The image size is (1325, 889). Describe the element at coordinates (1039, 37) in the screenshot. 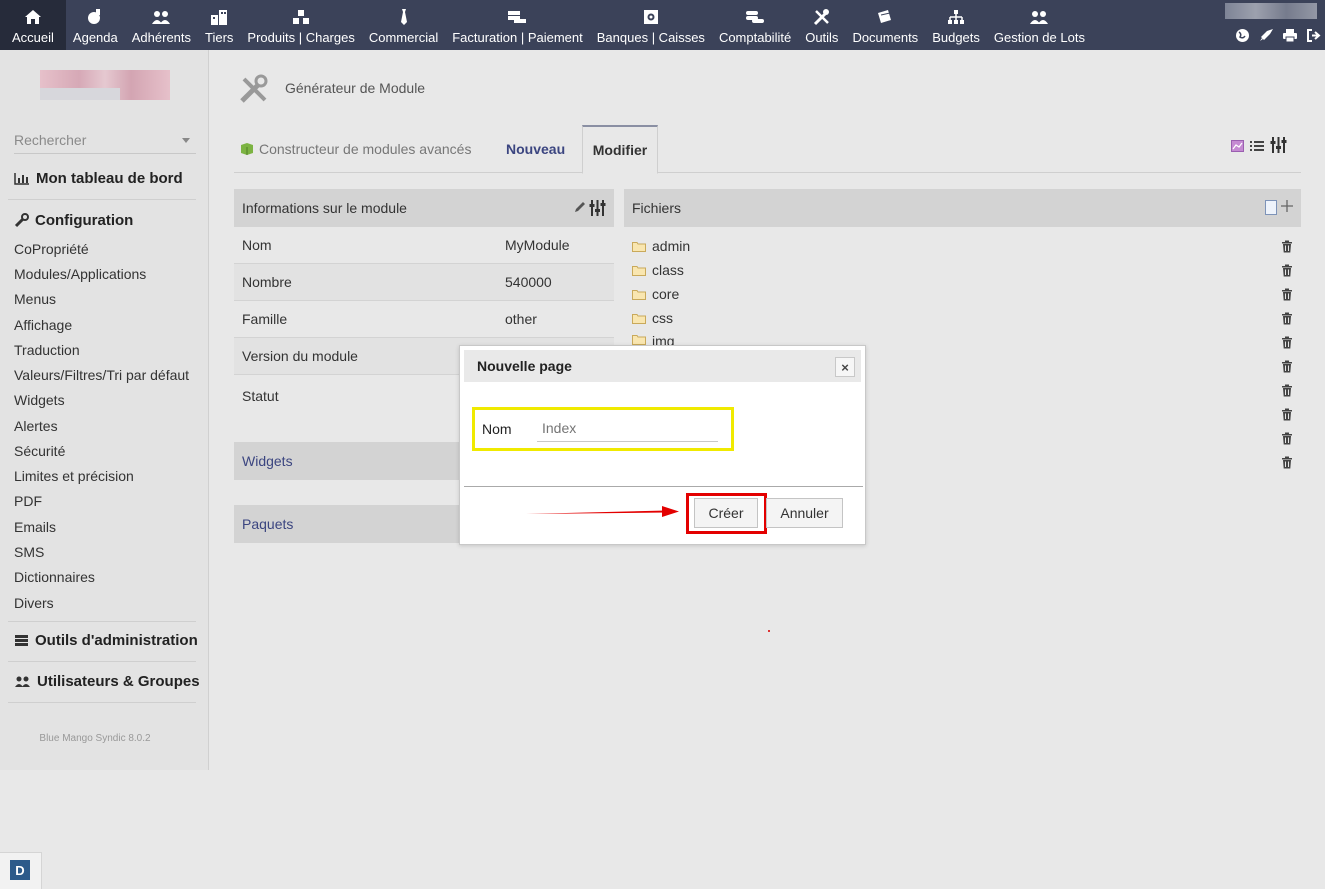

I see `topmenu-label: Gestion de Lots` at that location.